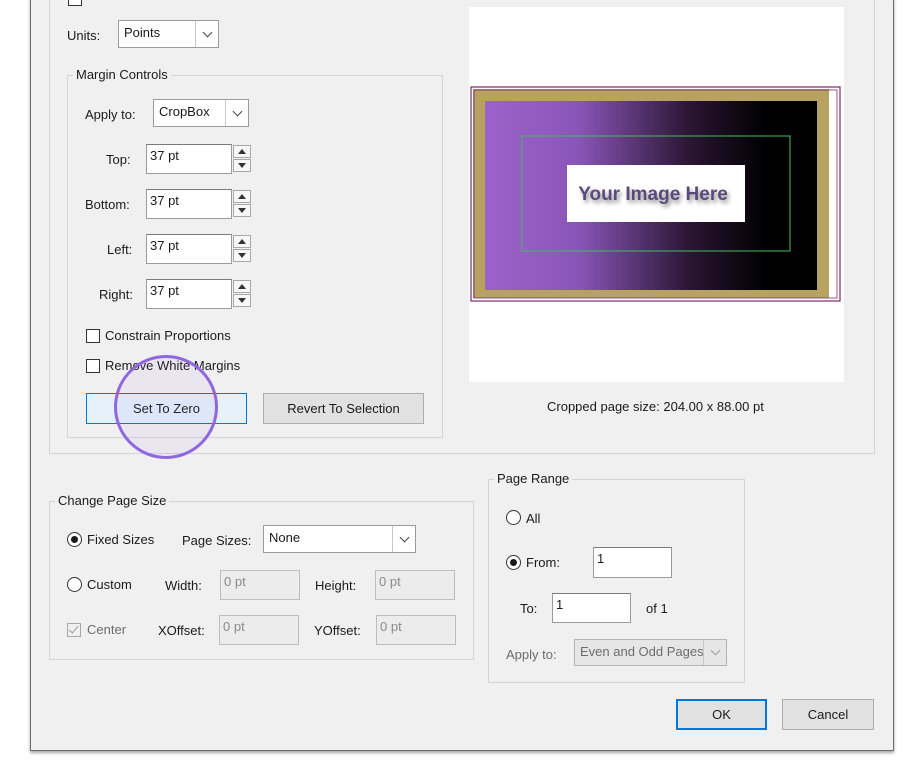 The height and width of the screenshot is (770, 914). I want to click on constrain-proportions-label: Constrain Proportions, so click(168, 335).